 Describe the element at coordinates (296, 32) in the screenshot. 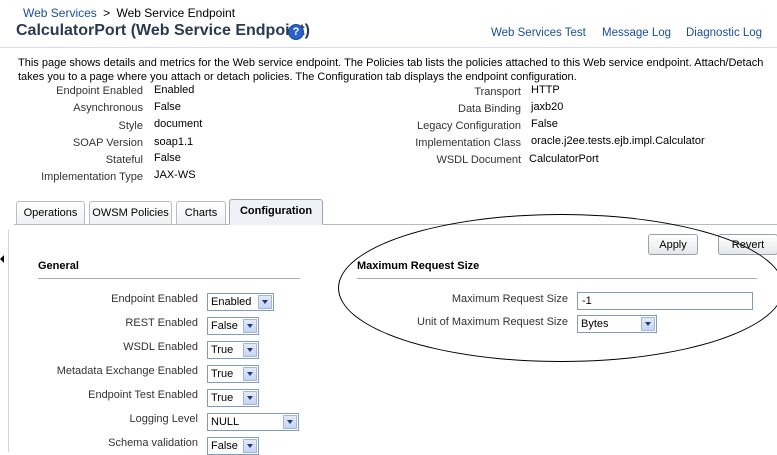

I see `help-icon: ?` at that location.